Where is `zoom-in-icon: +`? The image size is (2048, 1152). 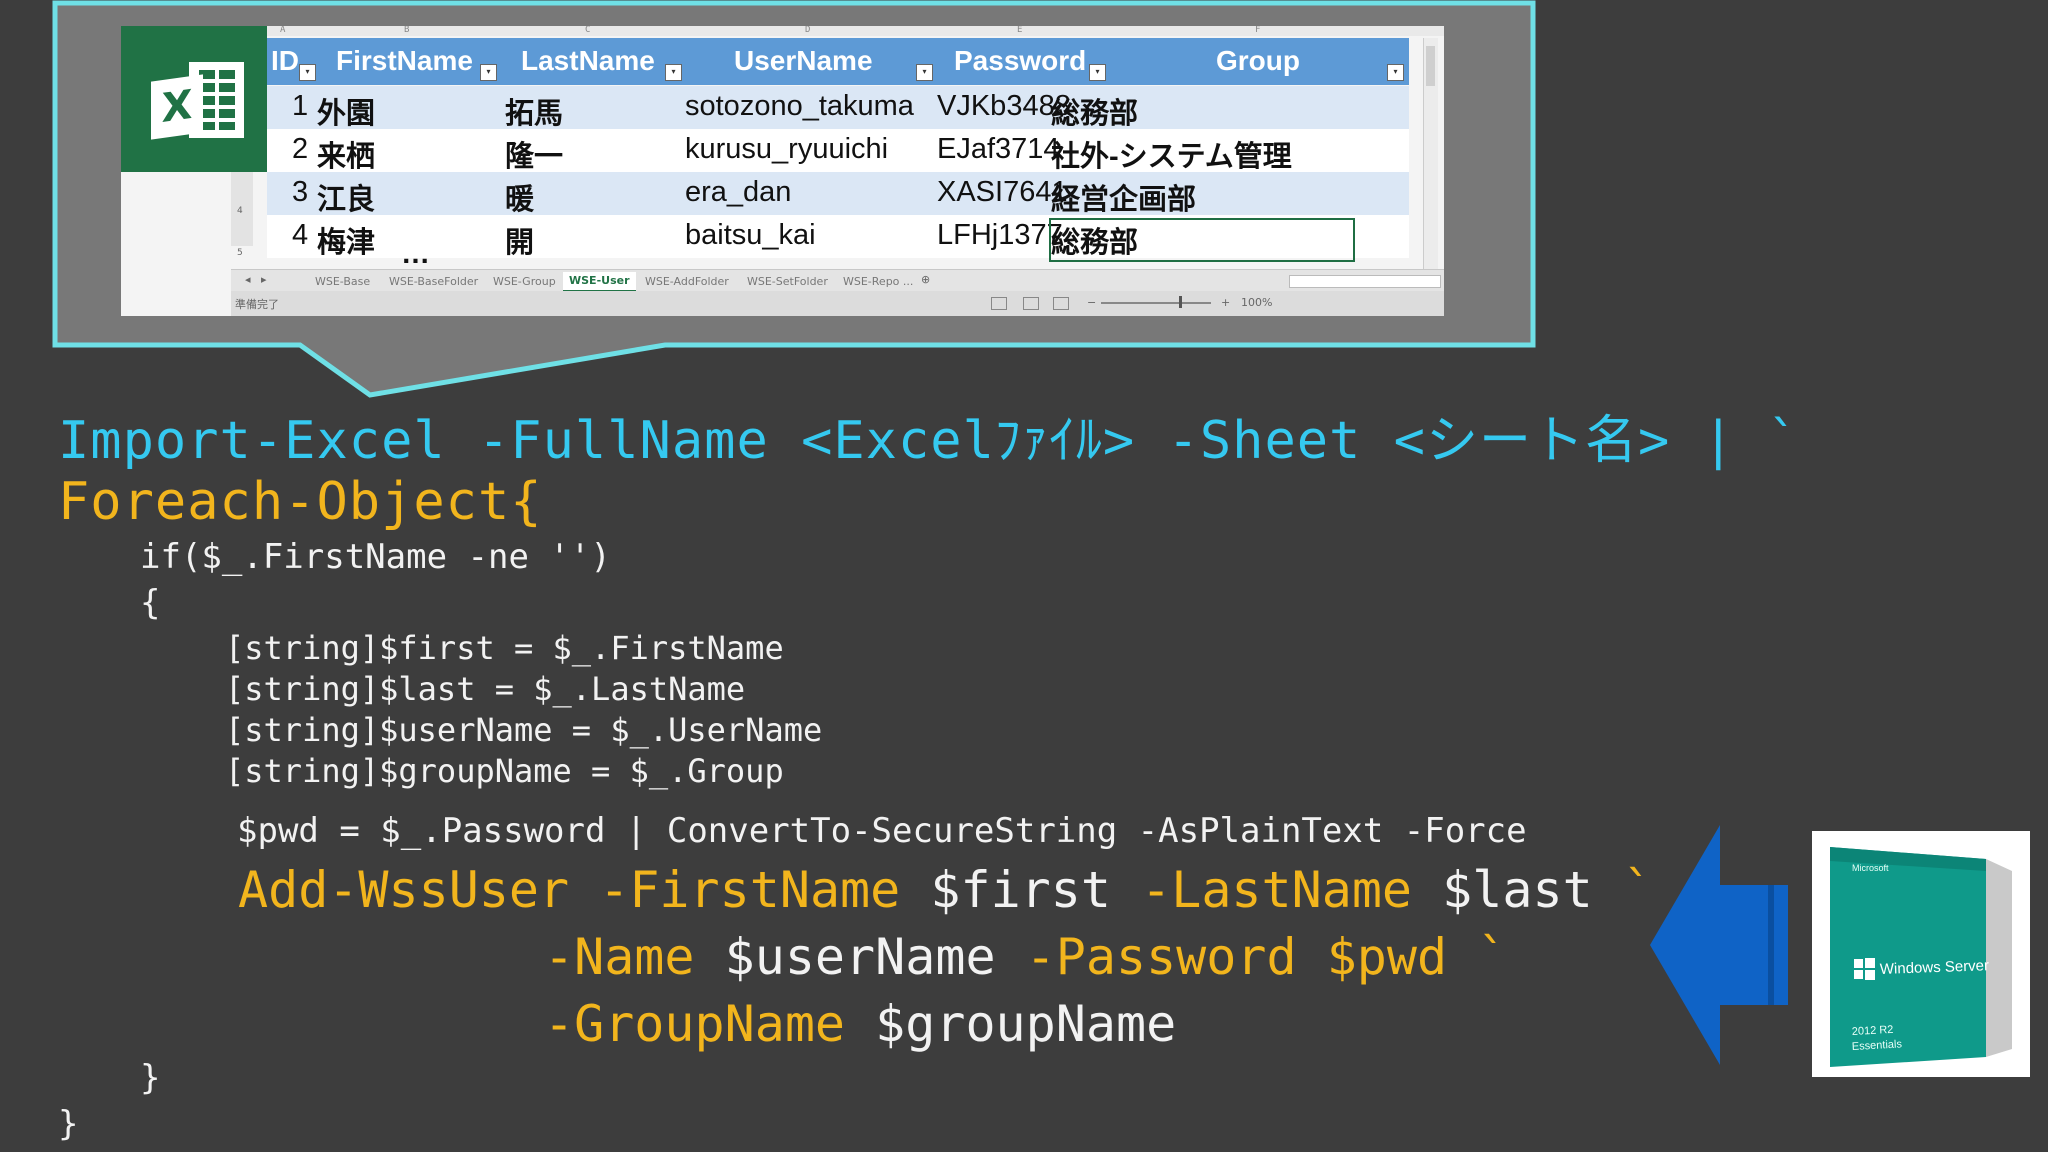
zoom-in-icon: + is located at coordinates (1225, 302).